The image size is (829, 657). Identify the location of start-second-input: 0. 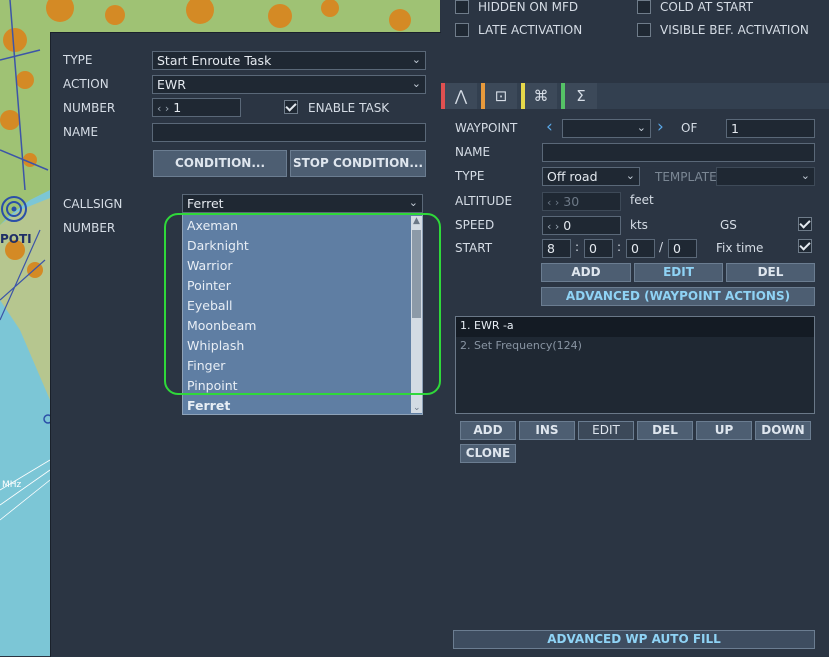
(682, 248).